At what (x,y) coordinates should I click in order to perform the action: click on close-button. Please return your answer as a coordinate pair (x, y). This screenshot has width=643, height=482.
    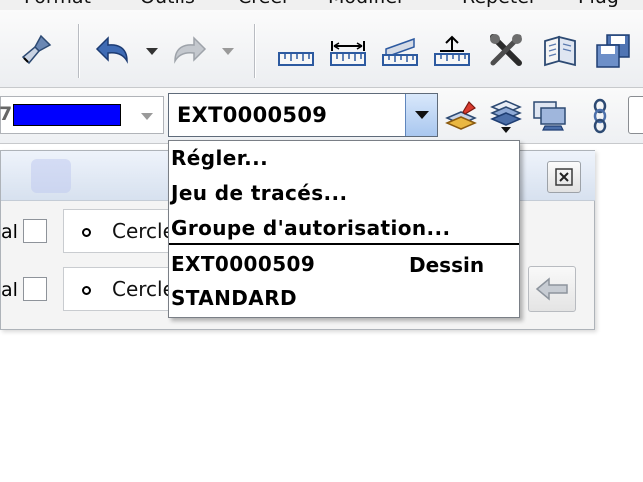
    Looking at the image, I should click on (564, 177).